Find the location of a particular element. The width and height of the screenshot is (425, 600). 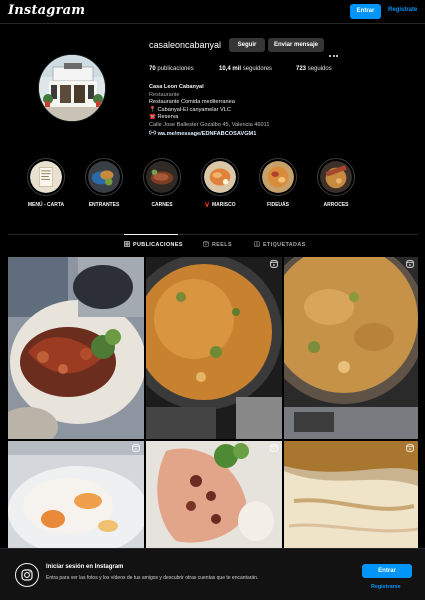

tab-tagged: ETIQUETADAS is located at coordinates (280, 244).